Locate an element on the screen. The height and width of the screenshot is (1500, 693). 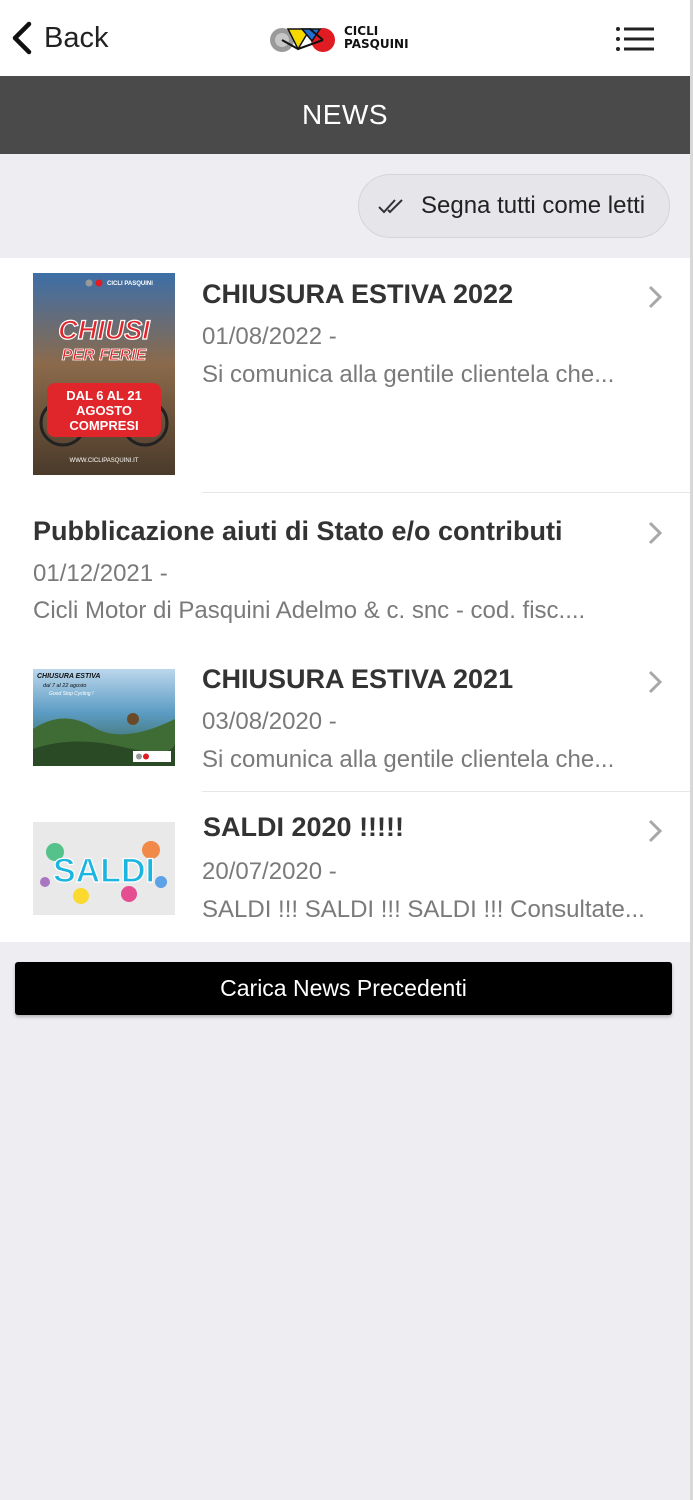
poster-badge-2: AGOSTO is located at coordinates (104, 410).